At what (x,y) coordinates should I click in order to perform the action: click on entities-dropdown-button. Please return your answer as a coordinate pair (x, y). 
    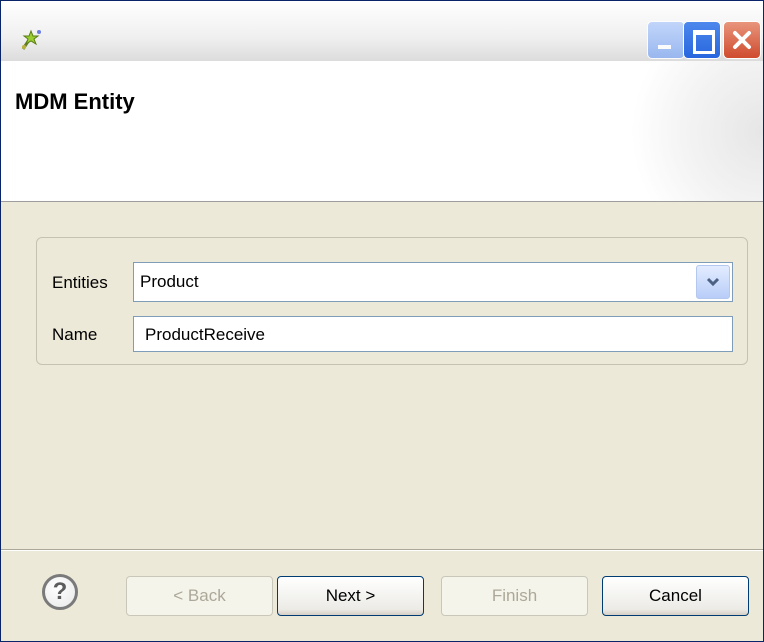
    Looking at the image, I should click on (713, 282).